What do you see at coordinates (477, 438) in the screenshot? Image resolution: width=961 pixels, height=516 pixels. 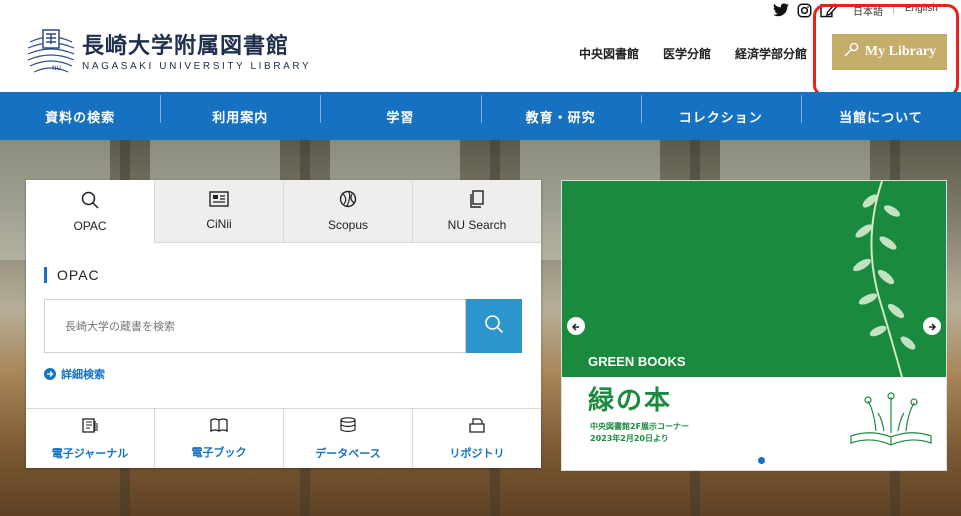 I see `link-repository: リポジトリ` at bounding box center [477, 438].